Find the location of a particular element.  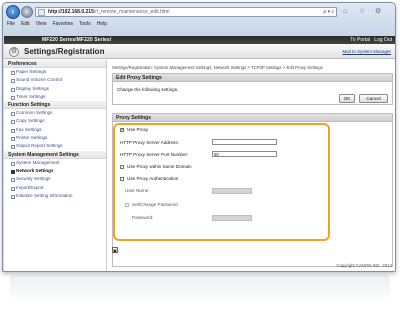

model-name: MF220 Series/MF220 Series/ is located at coordinates (77, 40).